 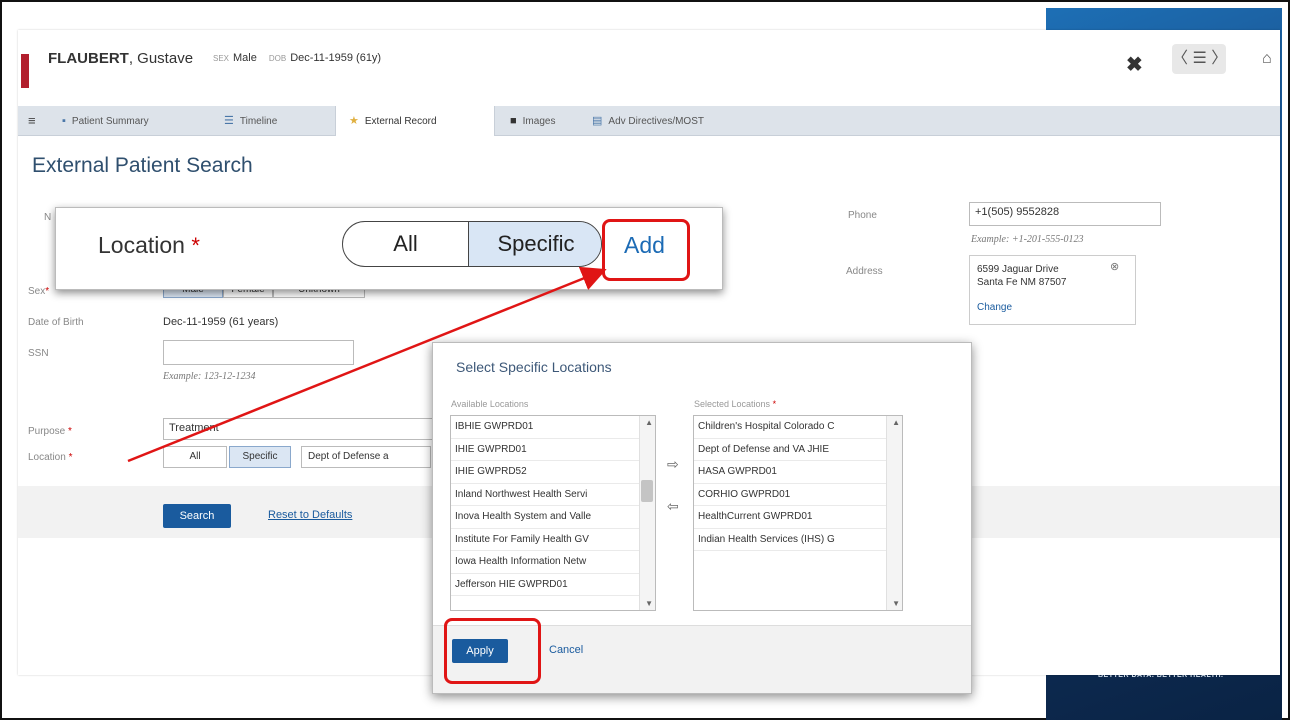 What do you see at coordinates (513, 121) in the screenshot?
I see `image-icon: ■` at bounding box center [513, 121].